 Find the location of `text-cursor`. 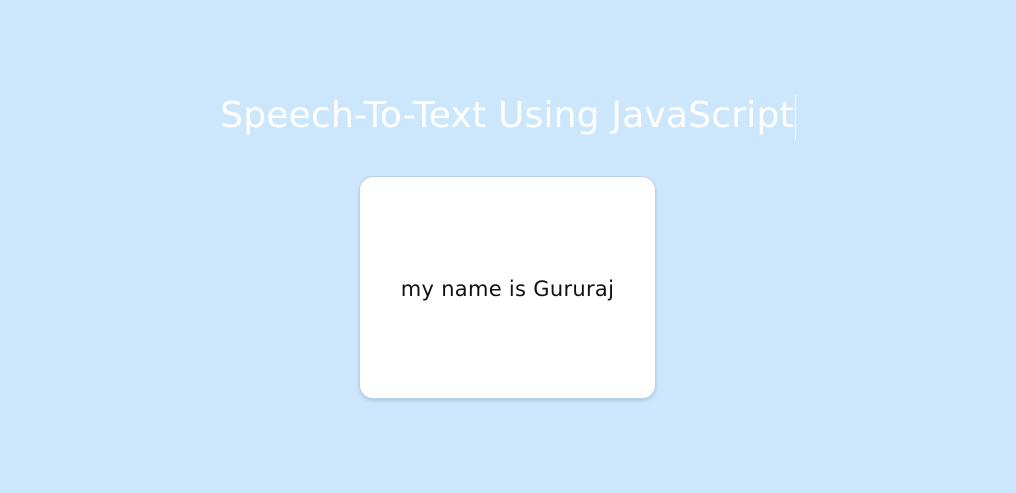

text-cursor is located at coordinates (795, 117).